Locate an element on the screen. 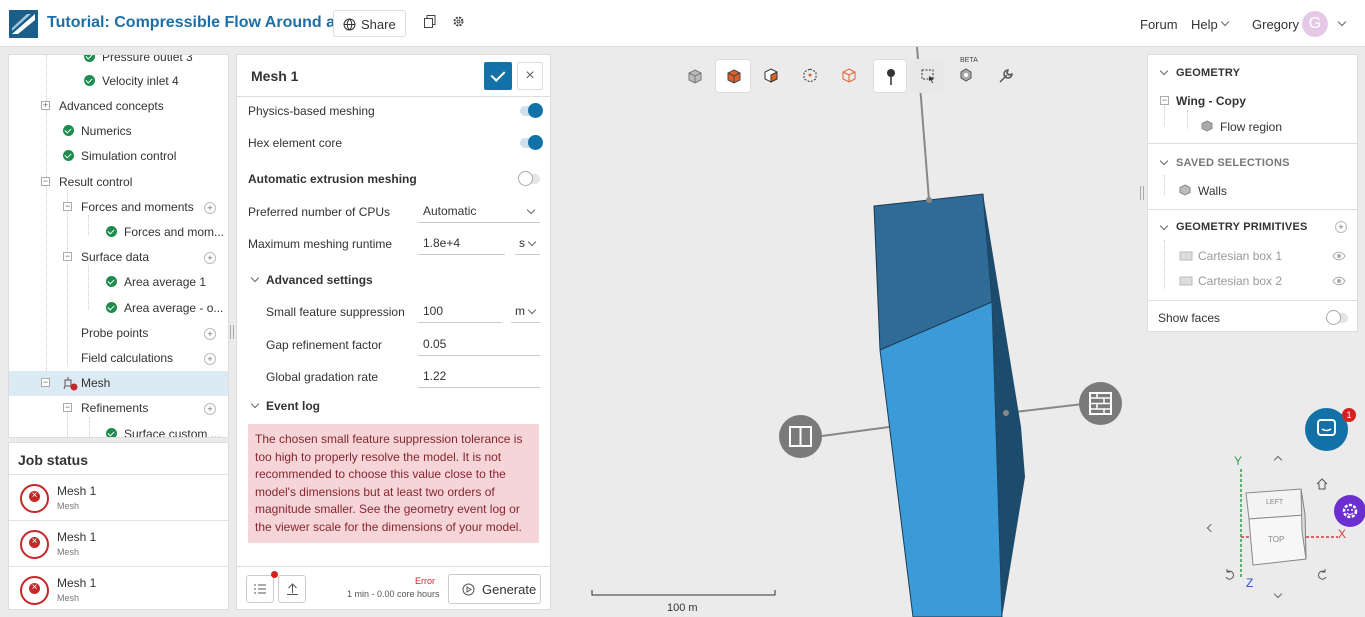 The width and height of the screenshot is (1365, 617). box-select-button is located at coordinates (927, 76).